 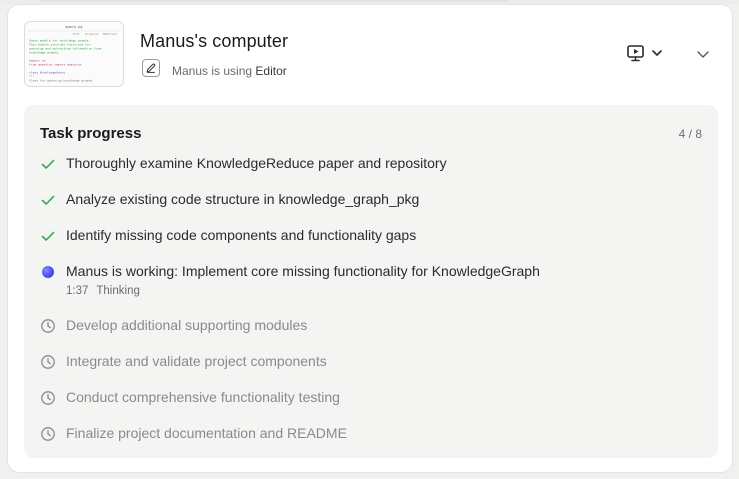 I want to click on thumb-line-7: from question import question, so click(x=55, y=65).